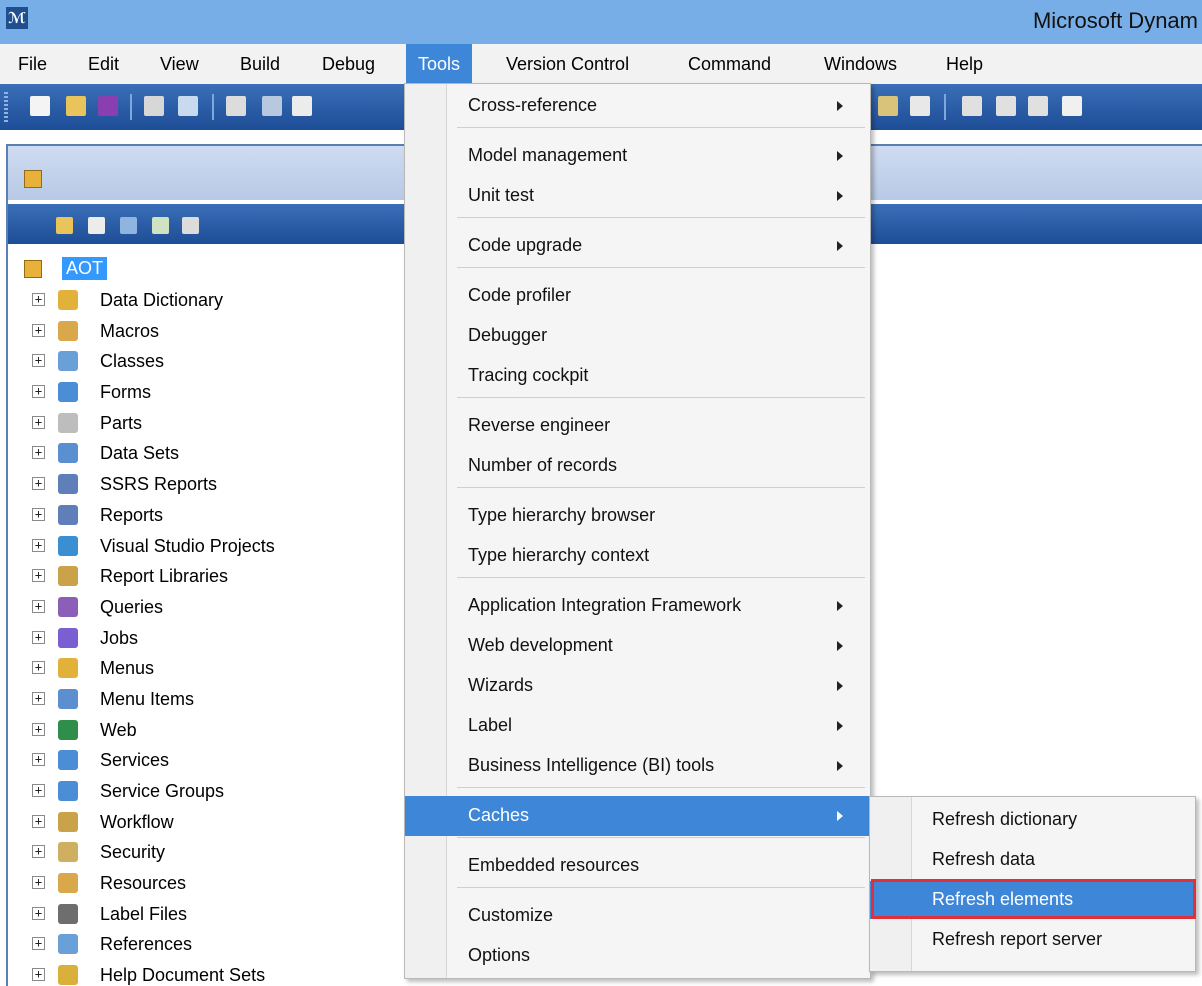 The width and height of the screenshot is (1202, 986). I want to click on tree-node: + Data Sets, so click(212, 454).